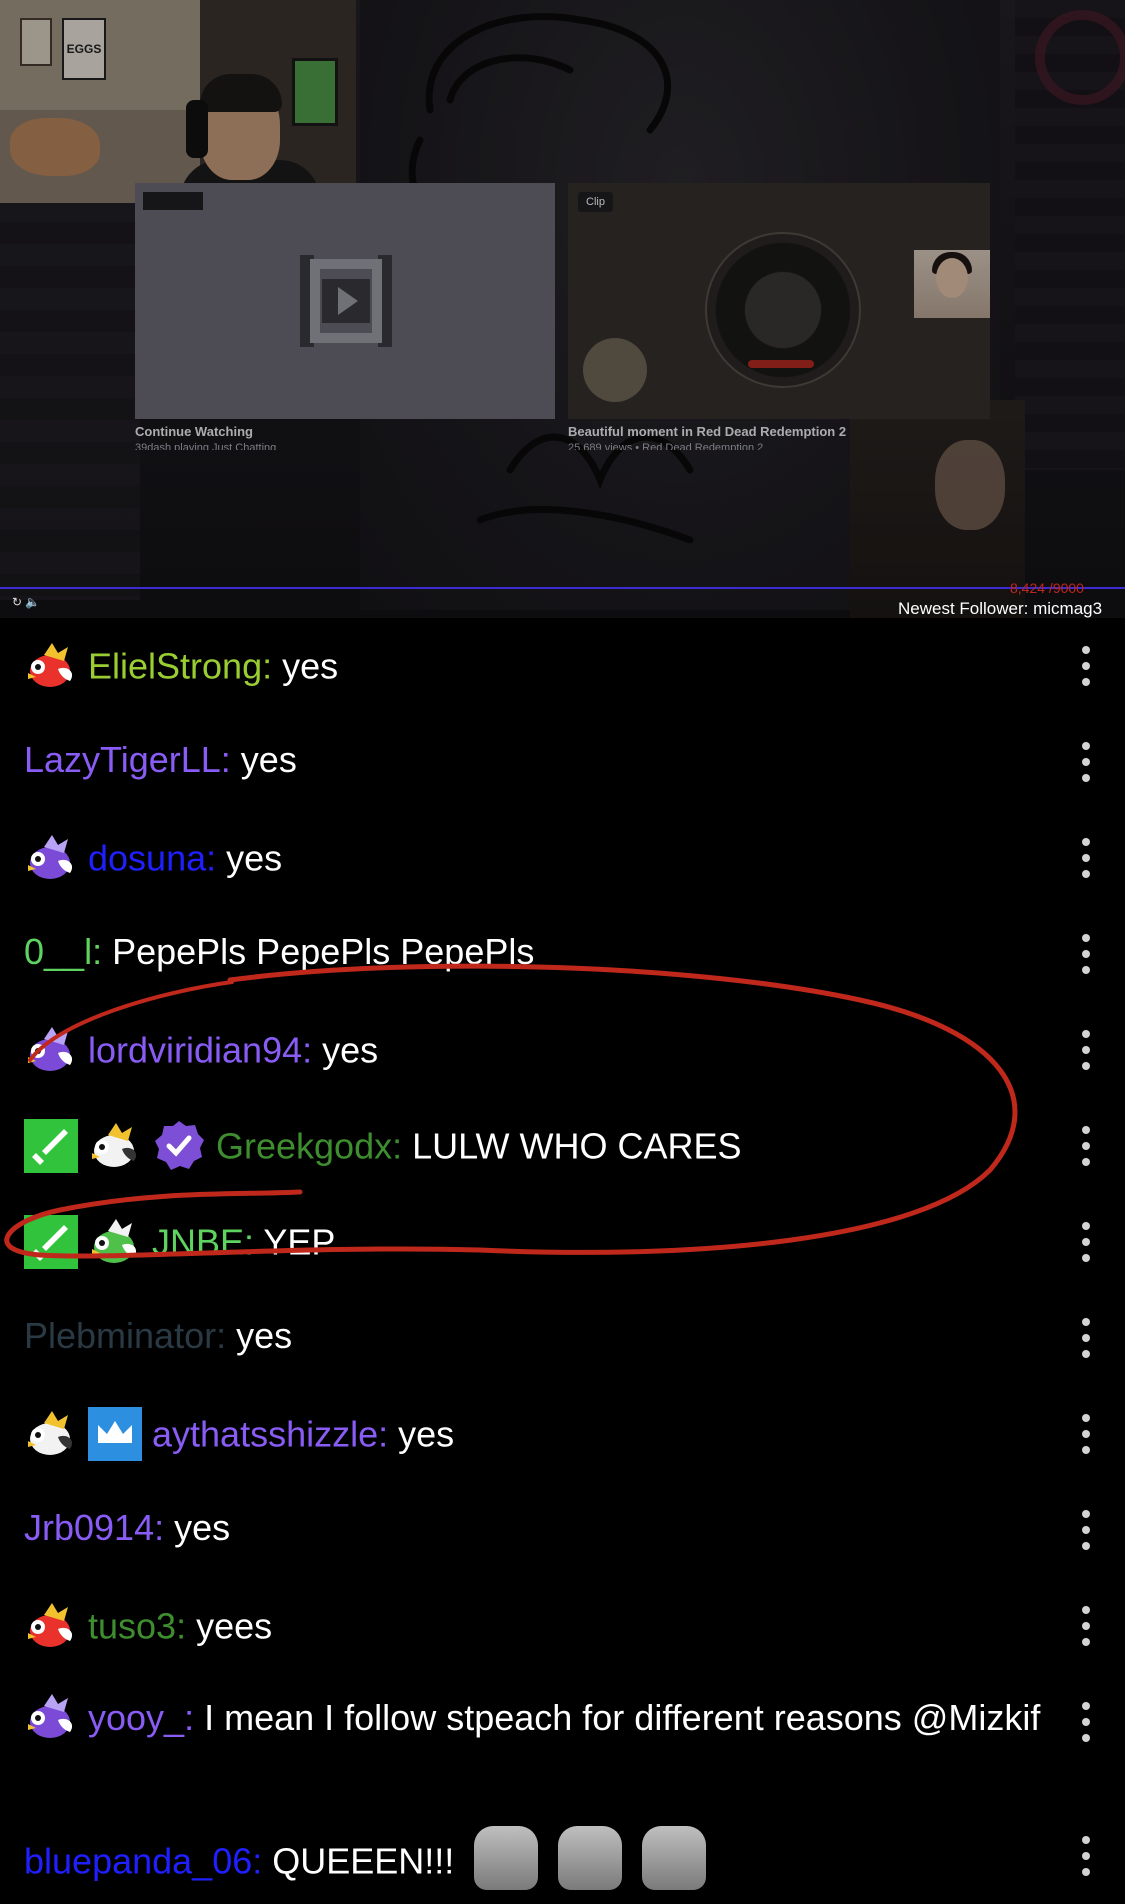 Image resolution: width=1125 pixels, height=1904 pixels. I want to click on prime-crown-badge-icon, so click(115, 1434).